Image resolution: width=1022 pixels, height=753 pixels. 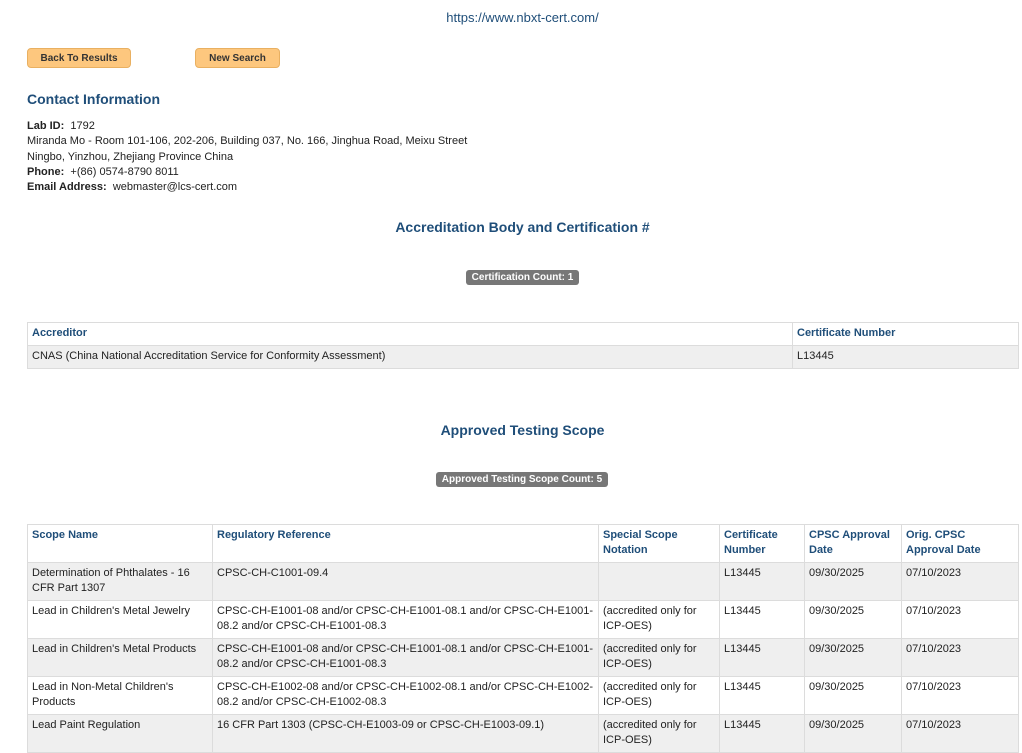 I want to click on email-label: Email Address:, so click(x=67, y=187).